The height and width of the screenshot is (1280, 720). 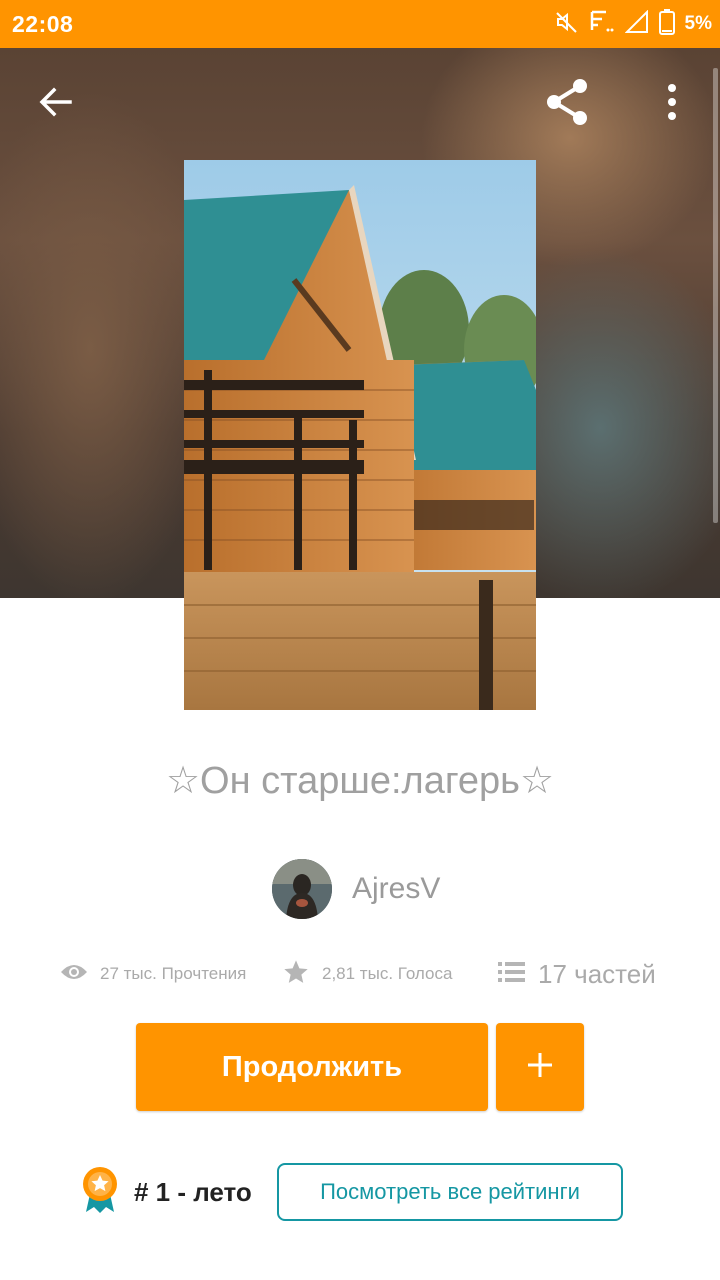 What do you see at coordinates (597, 974) in the screenshot?
I see `parts-count: 17 частей` at bounding box center [597, 974].